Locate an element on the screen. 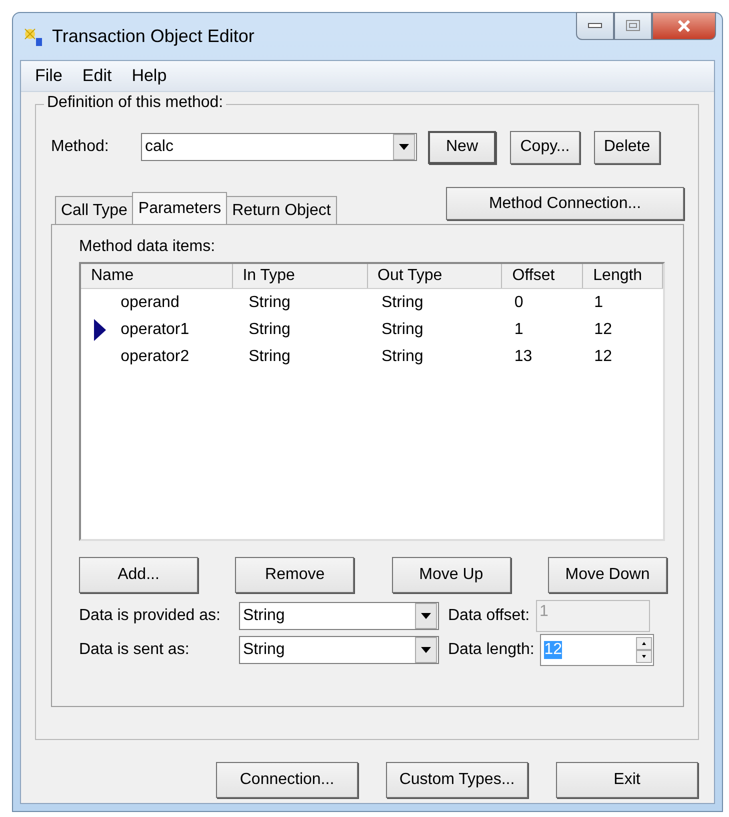  maximize-button is located at coordinates (633, 26).